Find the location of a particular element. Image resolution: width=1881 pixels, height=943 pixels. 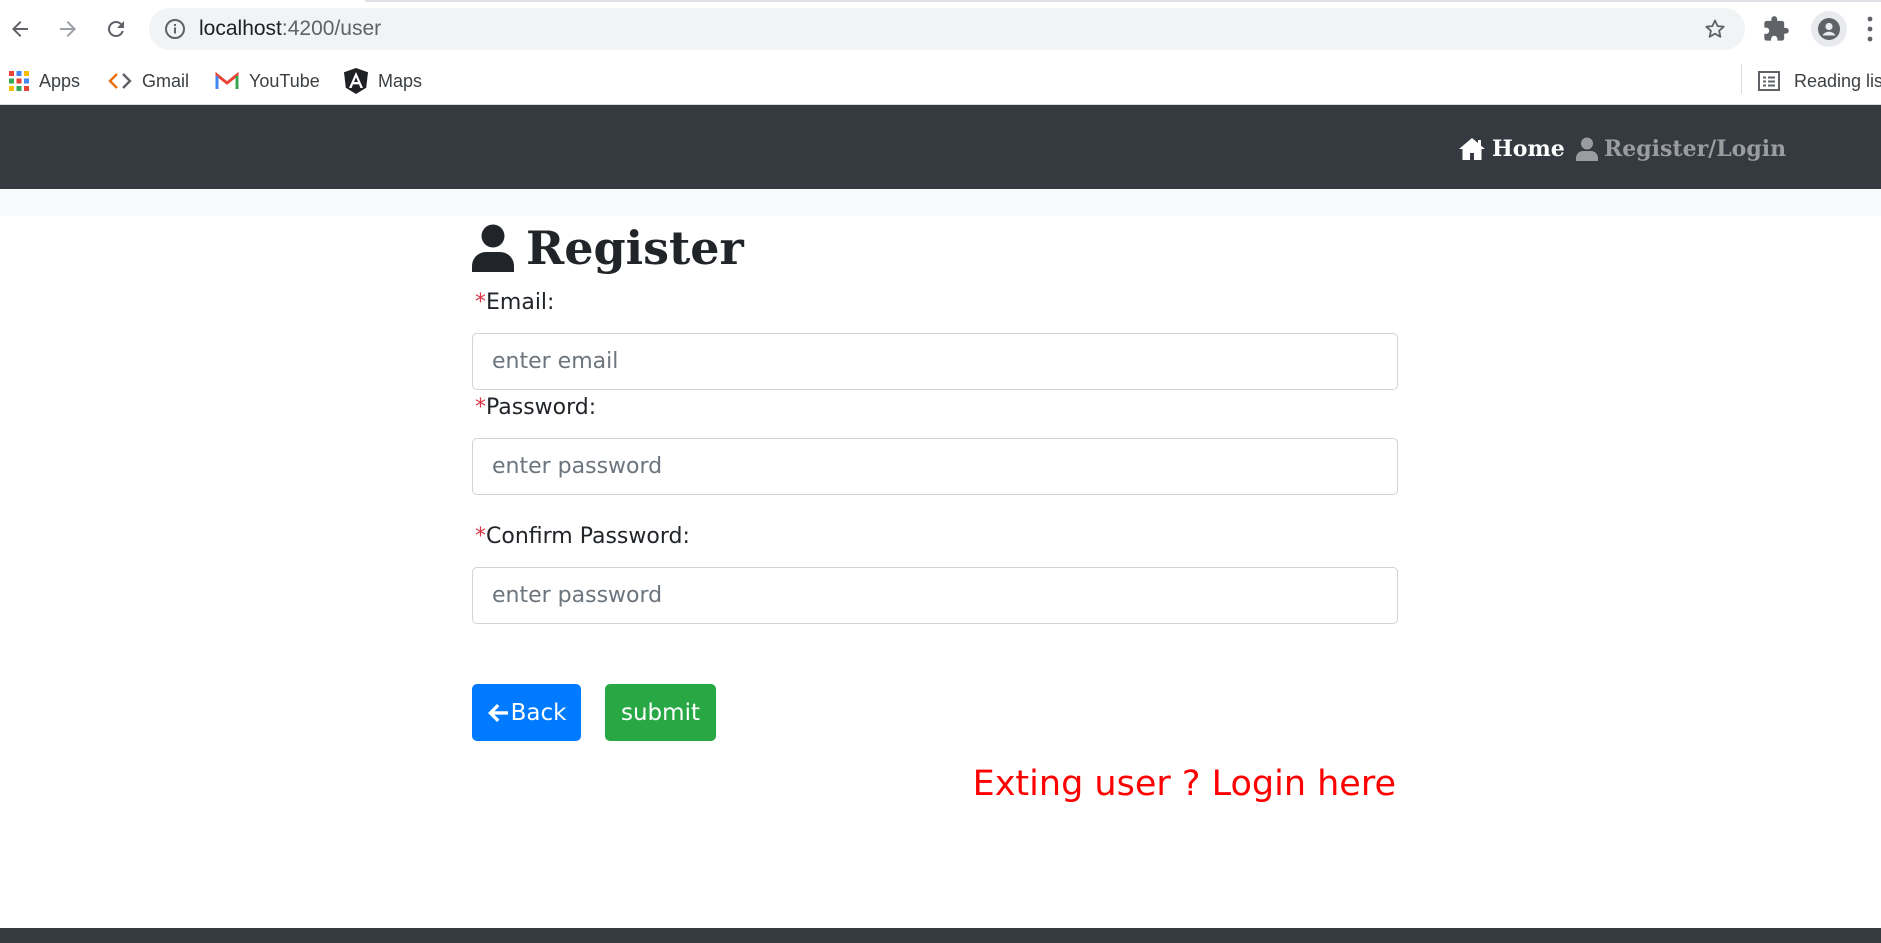

gmail-m-icon is located at coordinates (227, 80).